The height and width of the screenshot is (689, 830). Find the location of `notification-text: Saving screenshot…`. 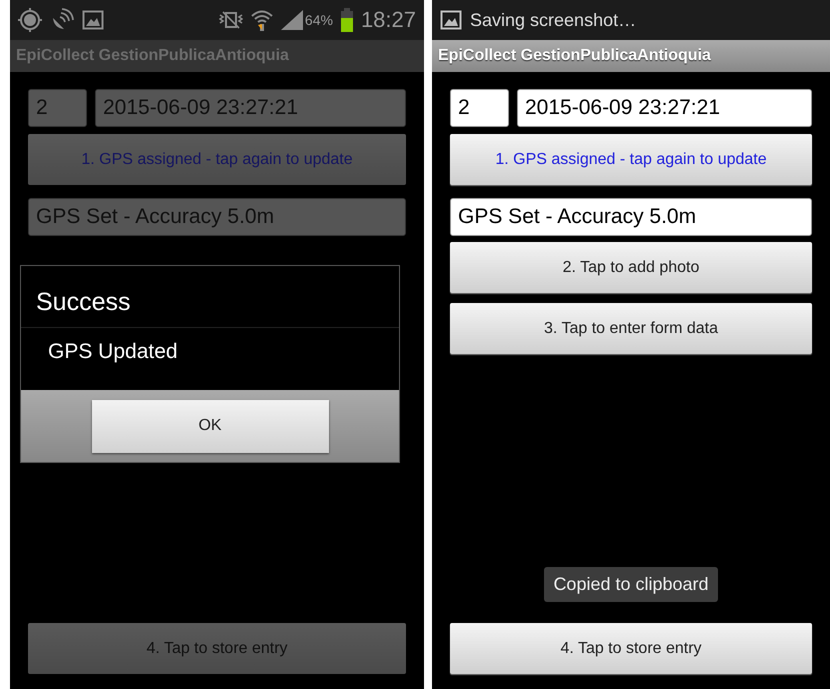

notification-text: Saving screenshot… is located at coordinates (553, 20).